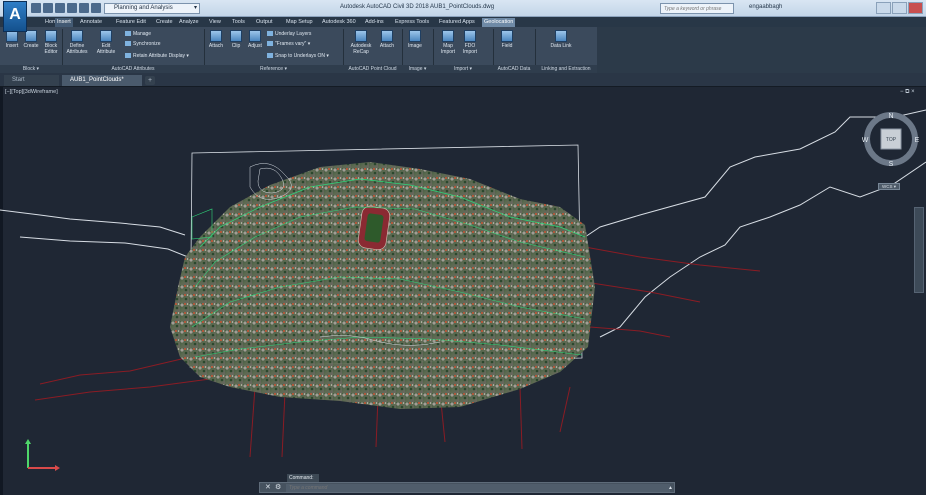  Describe the element at coordinates (891, 139) in the screenshot. I see `viewcube: TOP N S E W` at that location.